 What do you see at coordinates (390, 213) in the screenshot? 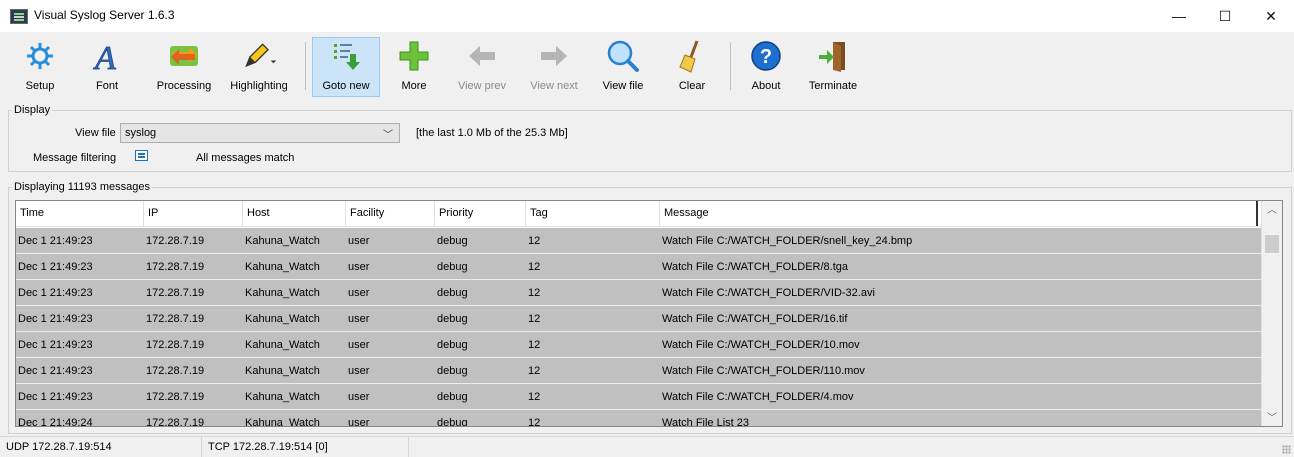
I see `column-header-facility: Facility` at bounding box center [390, 213].